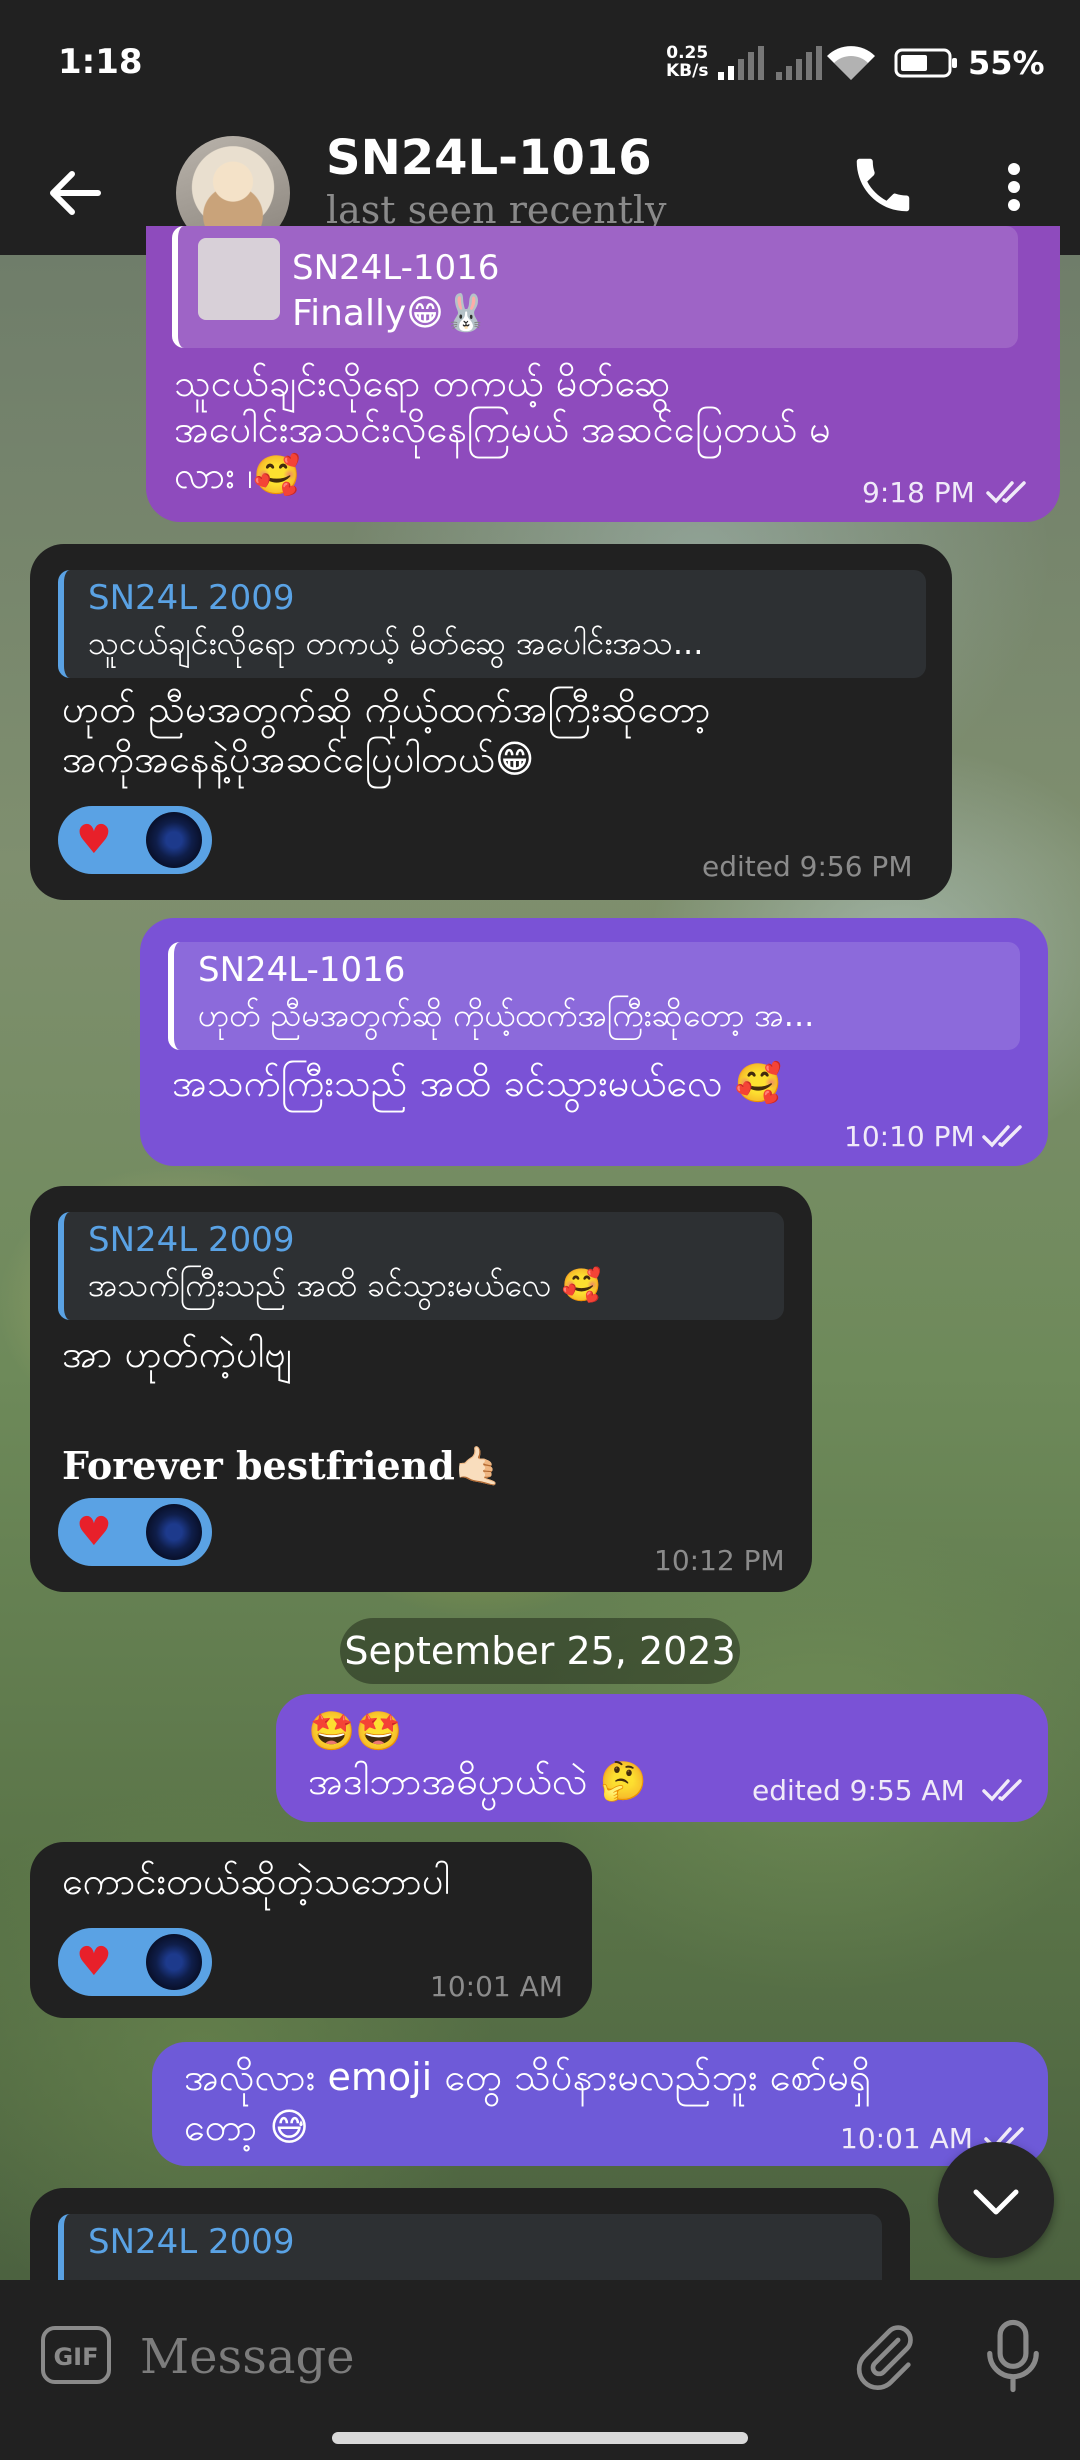 This screenshot has width=1080, height=2460. I want to click on message-composer: GIF, so click(540, 2370).